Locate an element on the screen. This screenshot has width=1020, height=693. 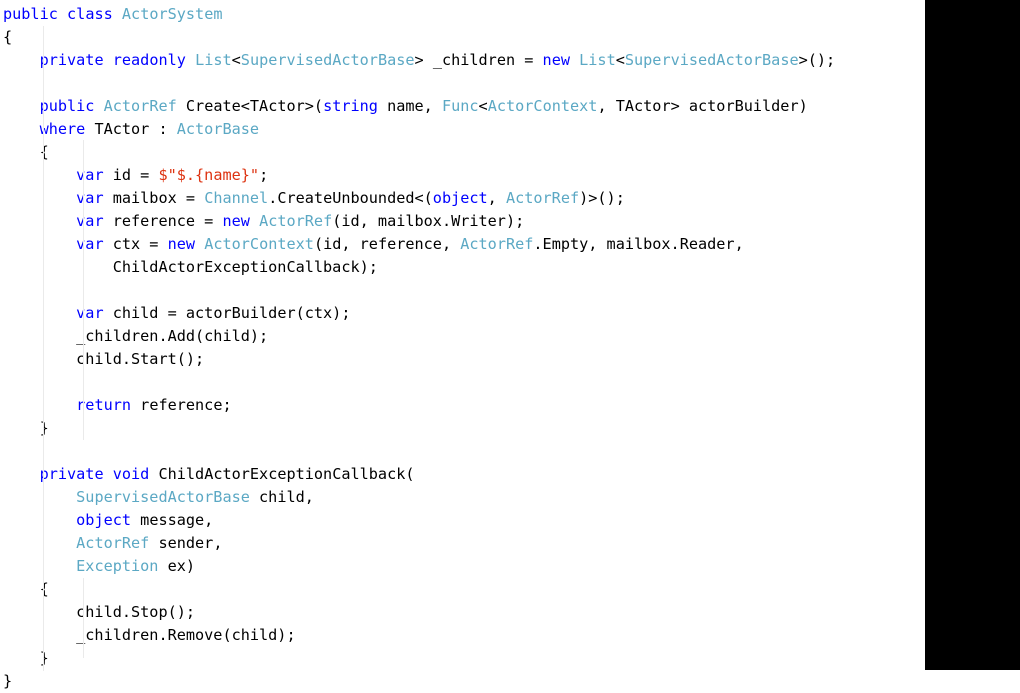
code-token-type: ActorSystem is located at coordinates (172, 14).